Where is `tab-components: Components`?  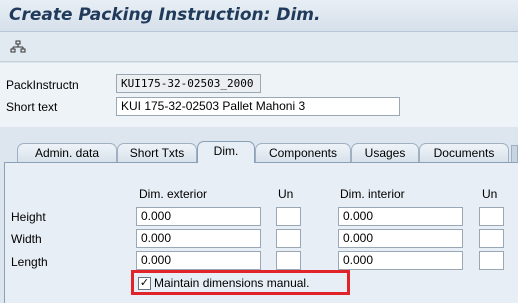 tab-components: Components is located at coordinates (303, 153).